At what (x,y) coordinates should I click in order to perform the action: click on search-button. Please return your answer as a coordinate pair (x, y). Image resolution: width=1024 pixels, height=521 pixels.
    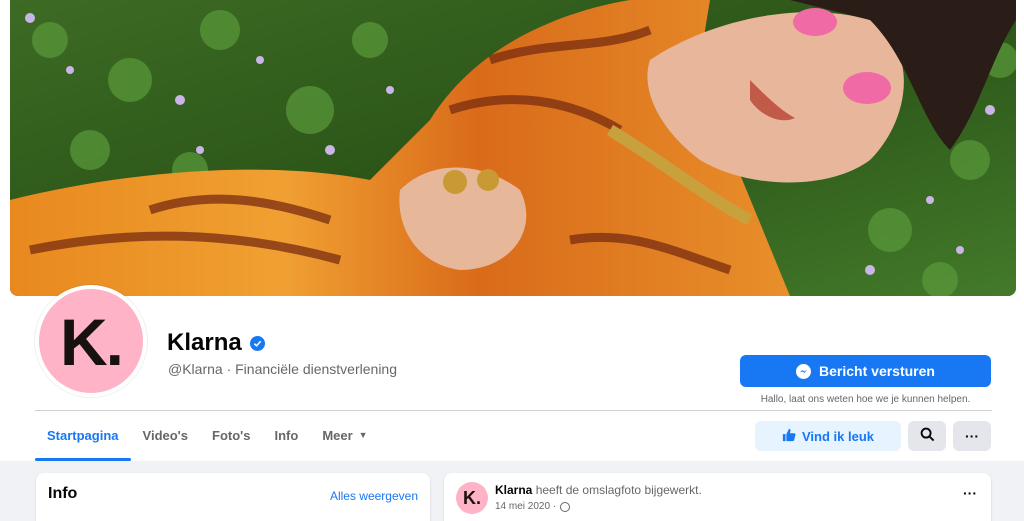
    Looking at the image, I should click on (927, 436).